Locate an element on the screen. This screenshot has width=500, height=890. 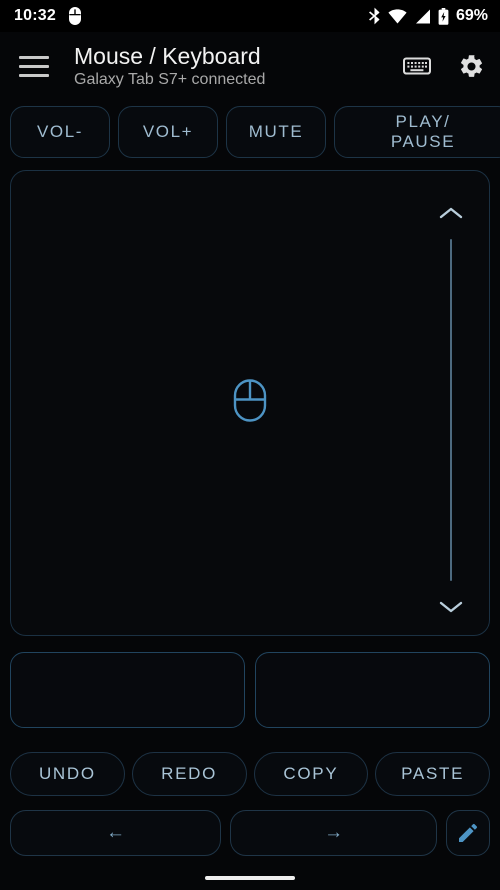
status-bar-right: 69% is located at coordinates (428, 16).